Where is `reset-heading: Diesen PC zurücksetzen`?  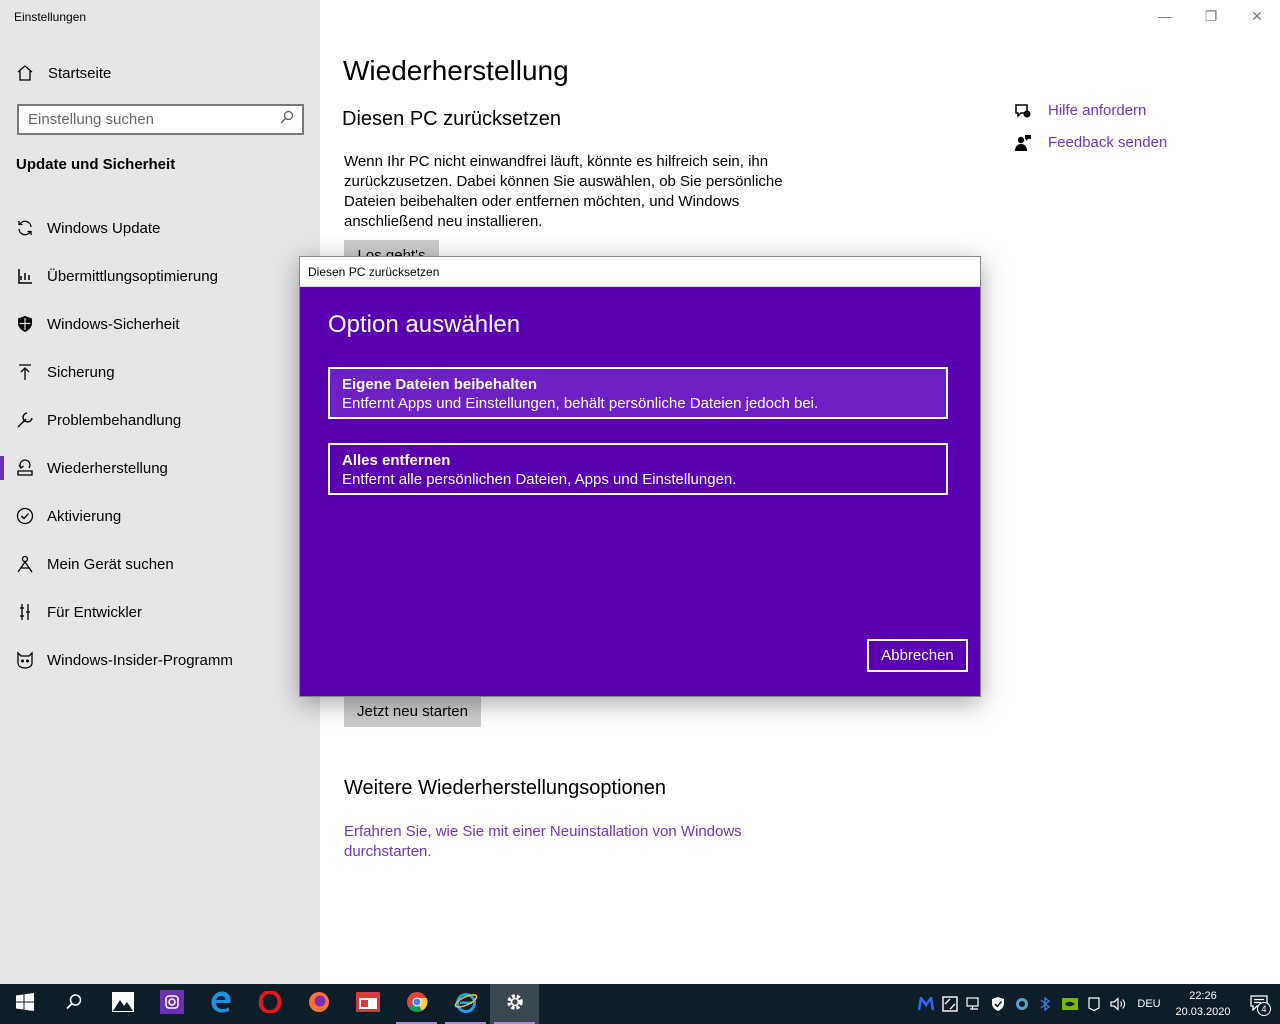
reset-heading: Diesen PC zurücksetzen is located at coordinates (451, 119).